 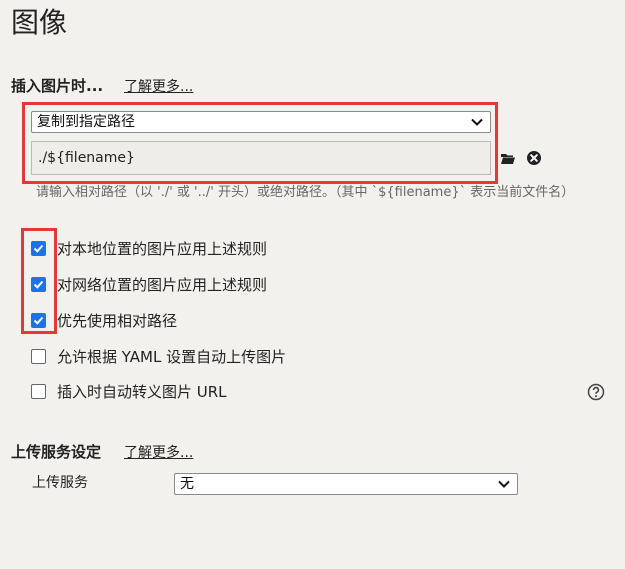 I want to click on option-label: 优先使用相对路径, so click(x=117, y=321).